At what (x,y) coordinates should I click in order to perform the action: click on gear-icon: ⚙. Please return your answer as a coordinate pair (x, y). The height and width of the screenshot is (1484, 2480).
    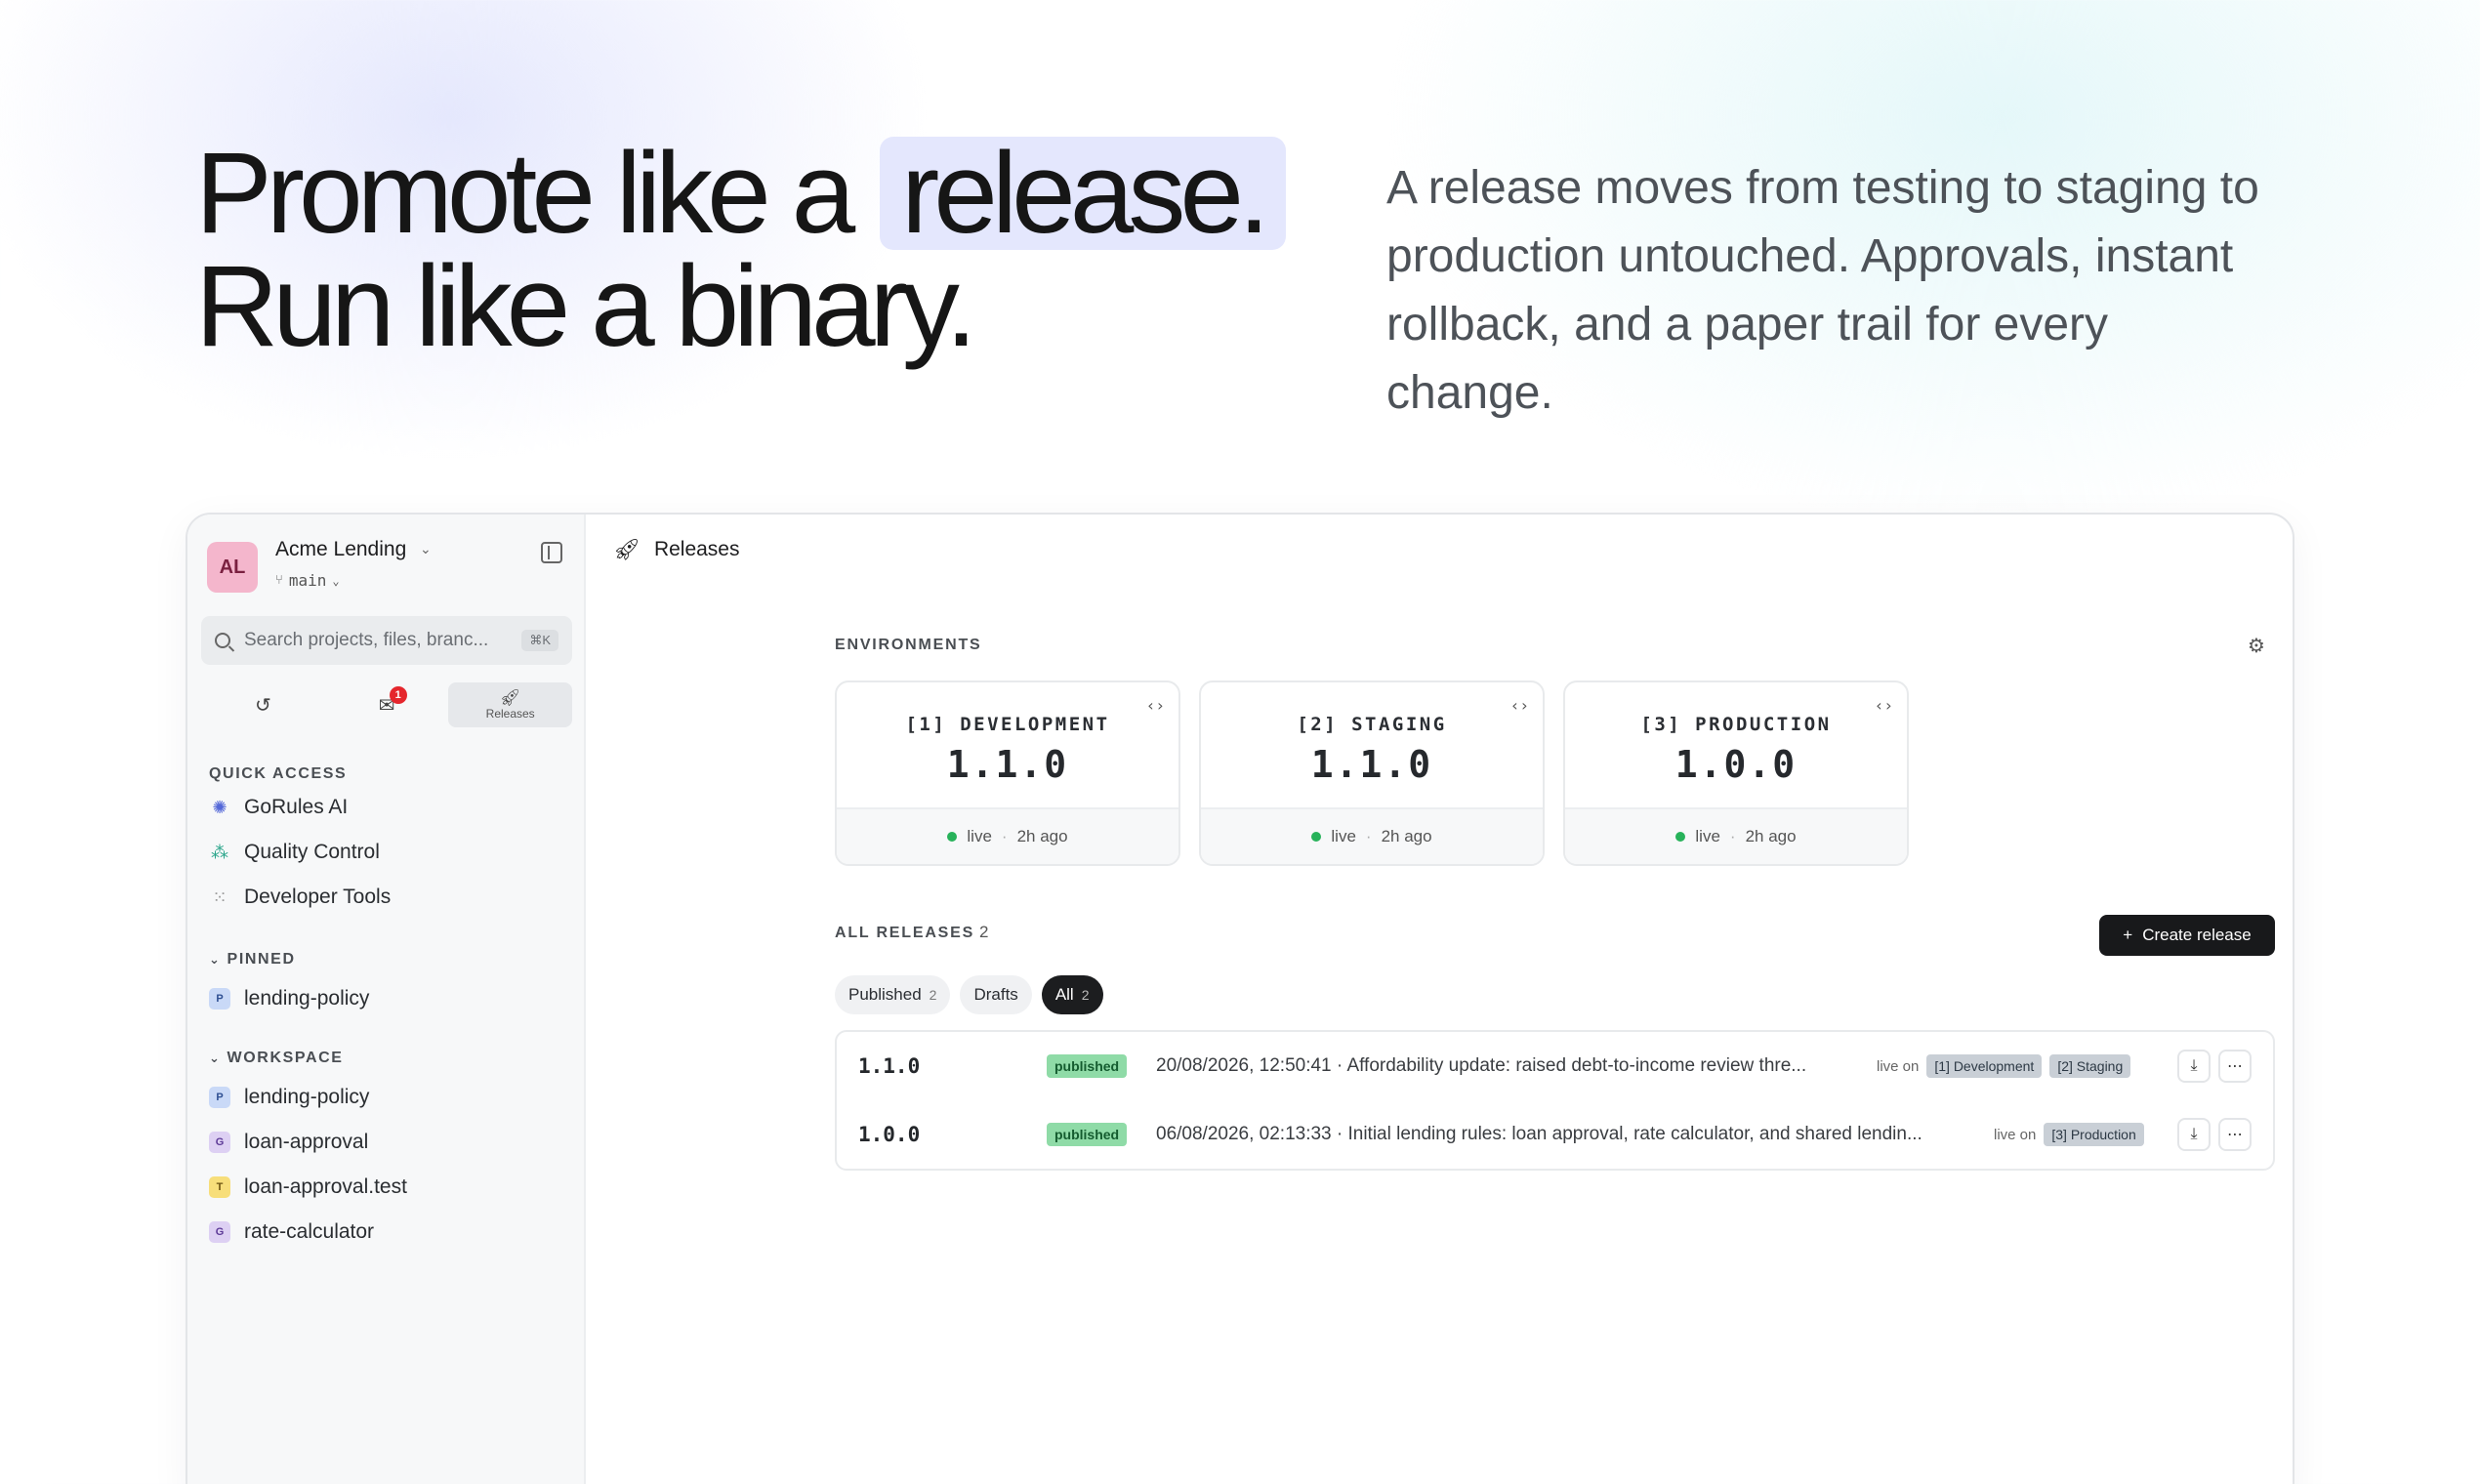
    Looking at the image, I should click on (2256, 646).